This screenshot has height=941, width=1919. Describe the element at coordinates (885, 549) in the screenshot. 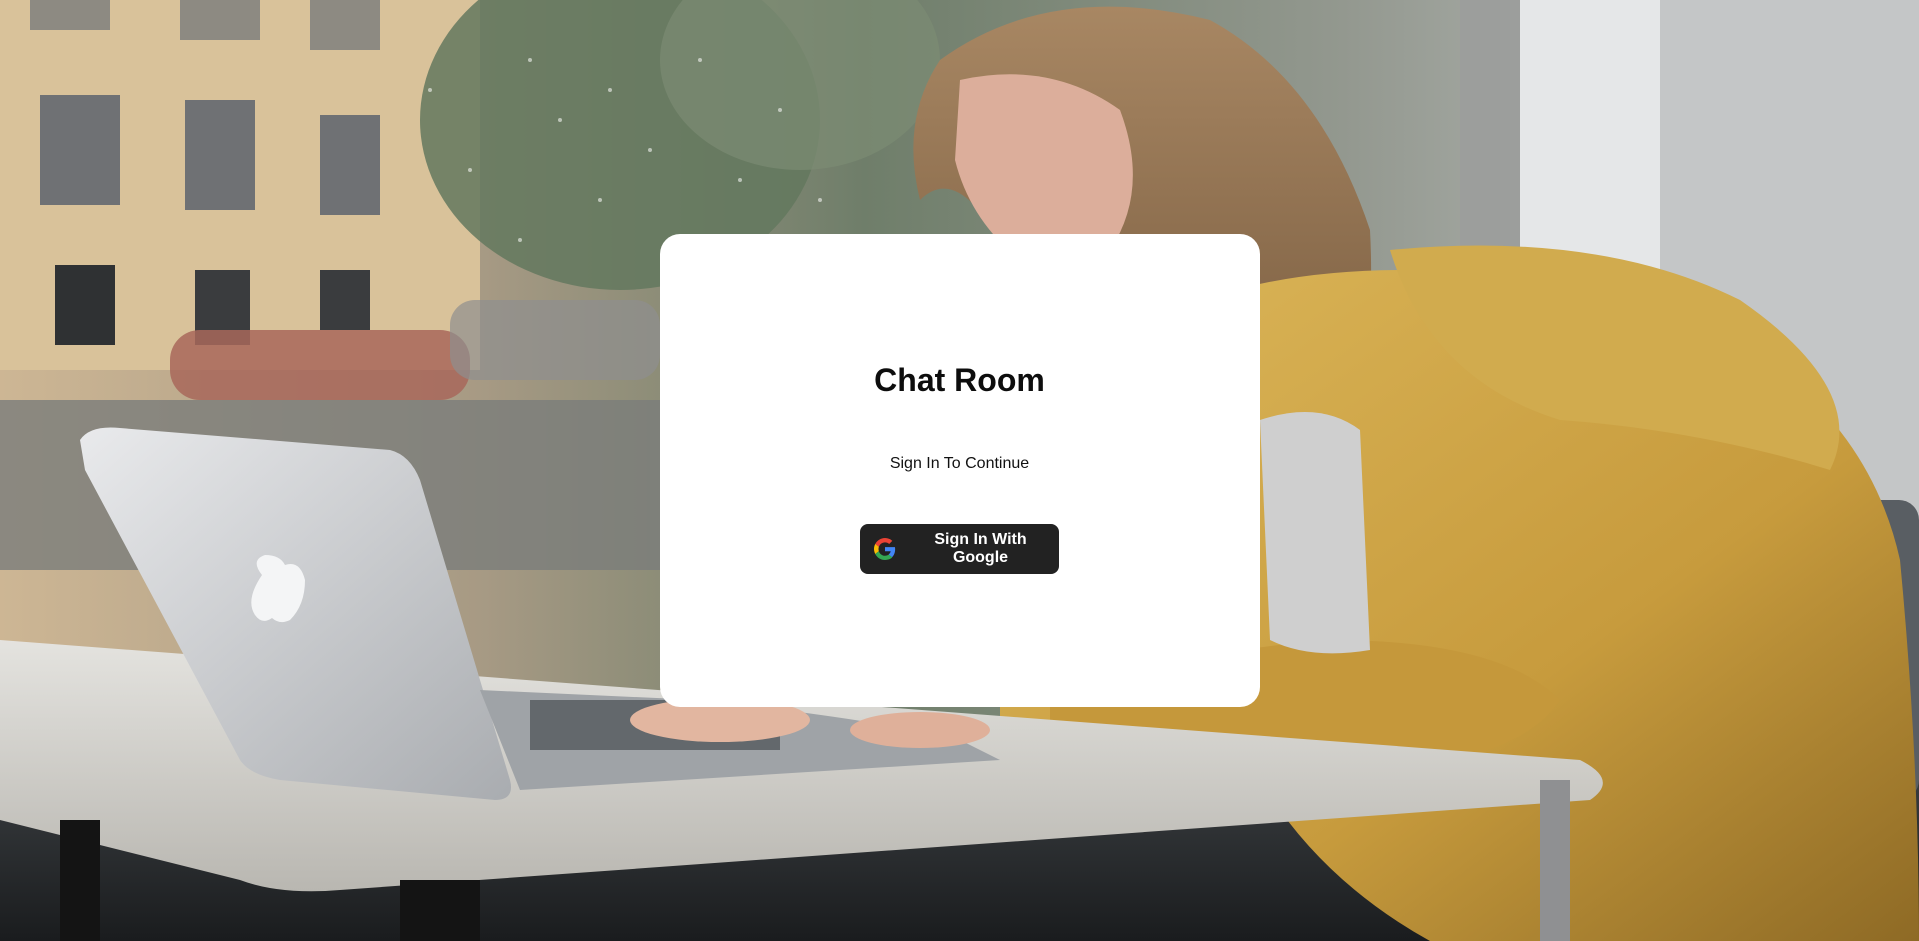

I see `google-icon` at that location.